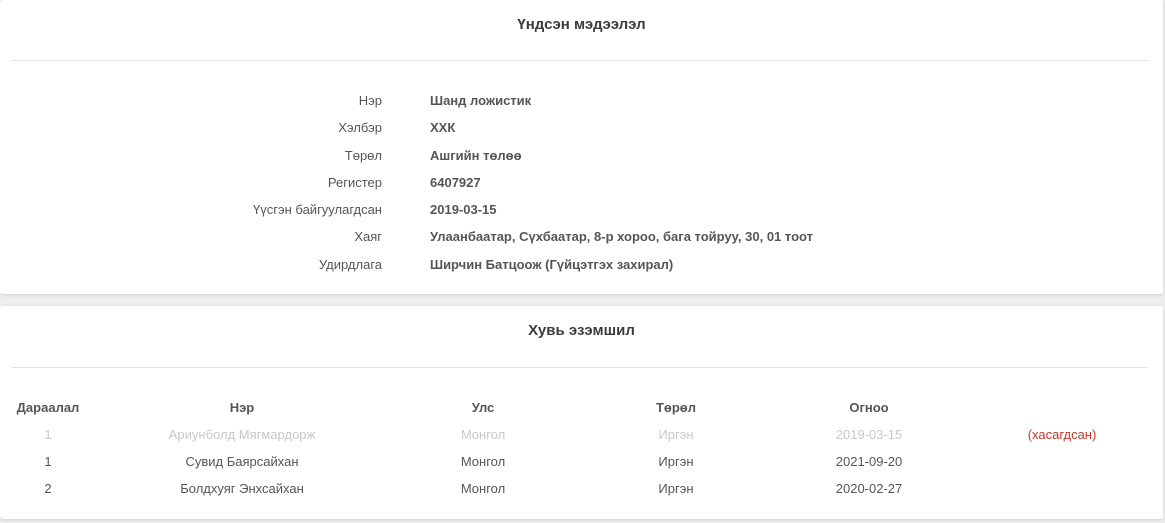 The image size is (1165, 523). Describe the element at coordinates (579, 367) in the screenshot. I see `shareholding-divider` at that location.